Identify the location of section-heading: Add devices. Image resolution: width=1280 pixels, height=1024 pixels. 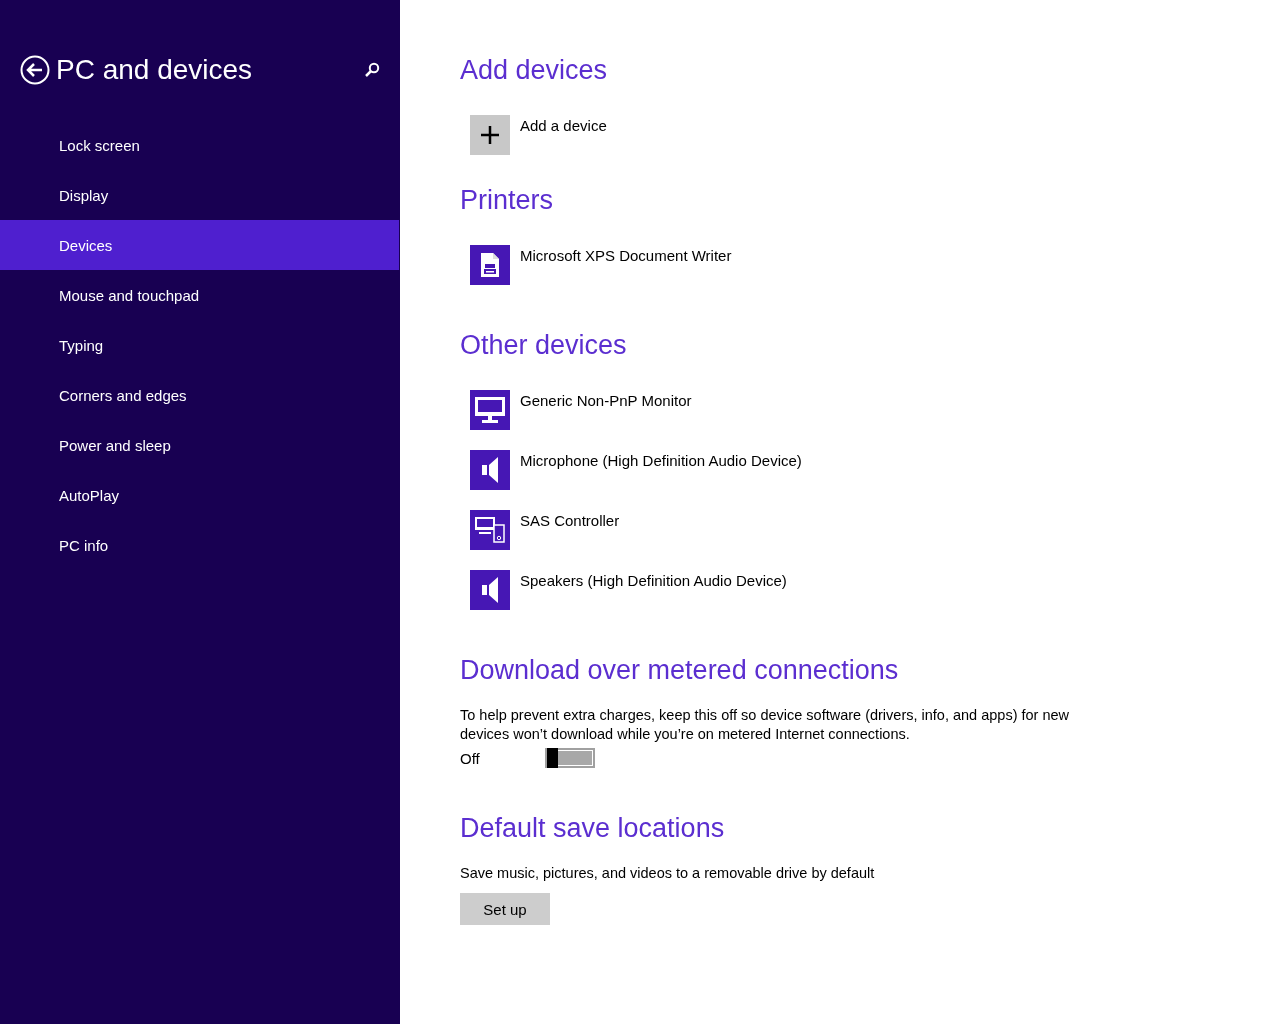
(534, 70).